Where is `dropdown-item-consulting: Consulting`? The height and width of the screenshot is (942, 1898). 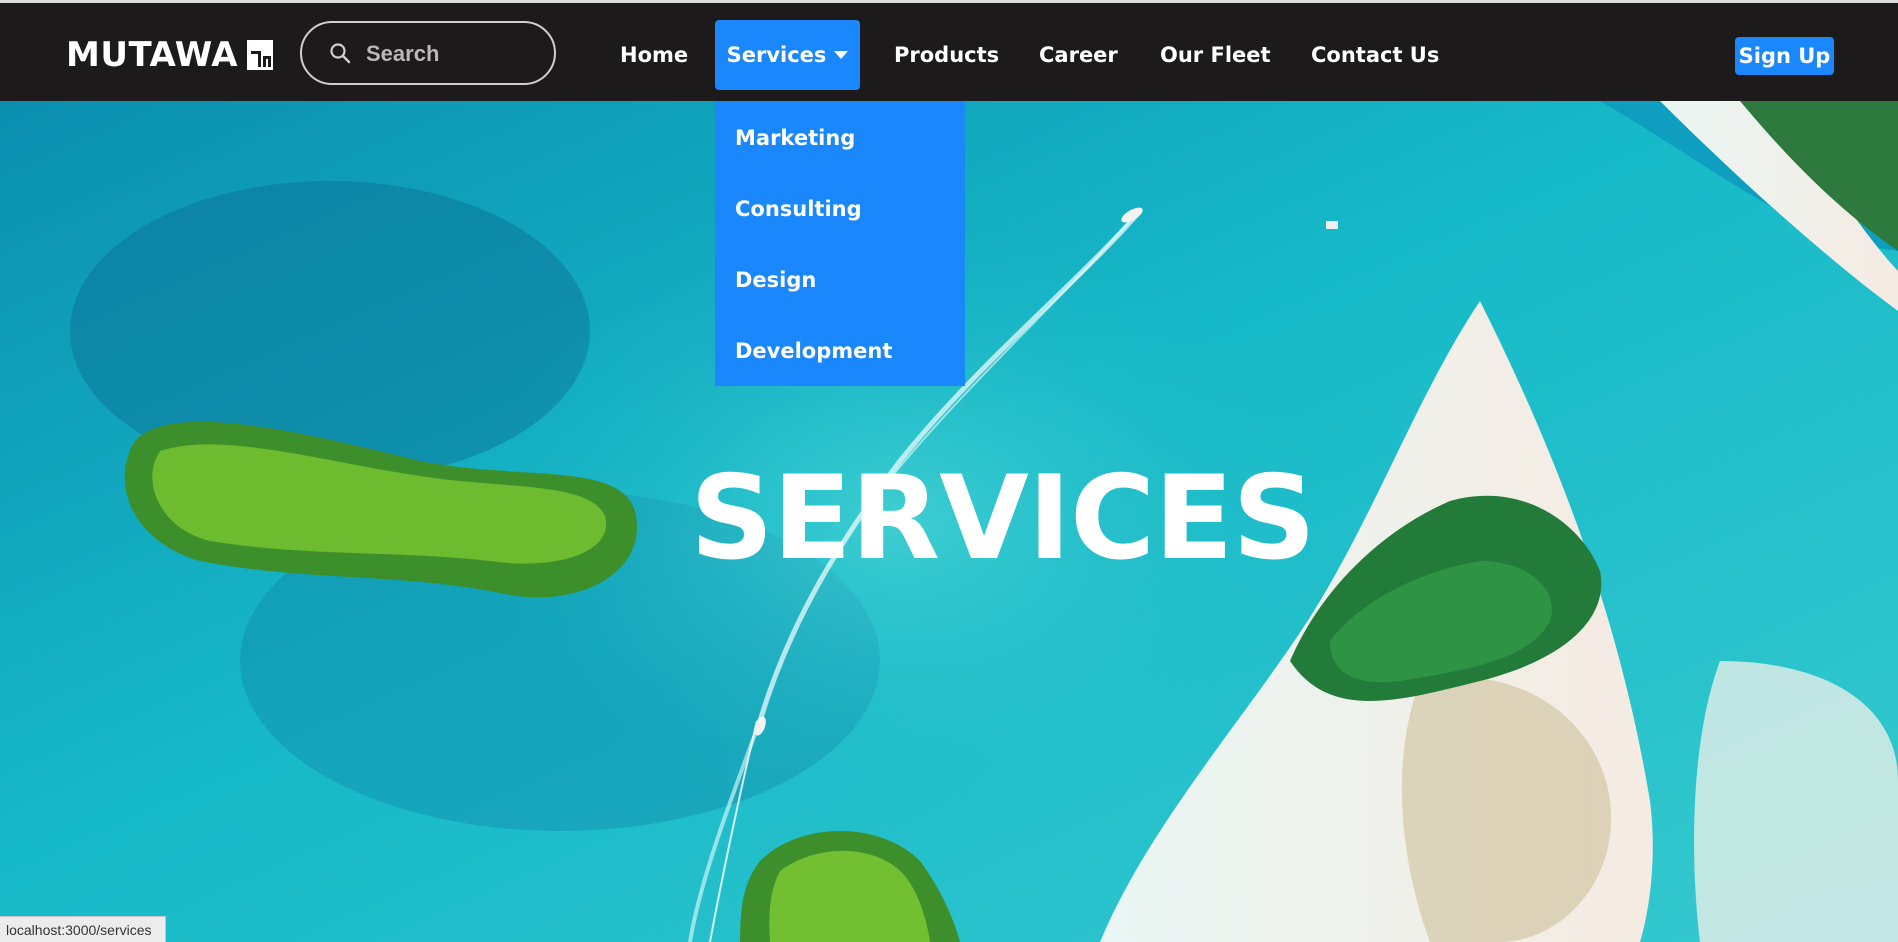 dropdown-item-consulting: Consulting is located at coordinates (798, 209).